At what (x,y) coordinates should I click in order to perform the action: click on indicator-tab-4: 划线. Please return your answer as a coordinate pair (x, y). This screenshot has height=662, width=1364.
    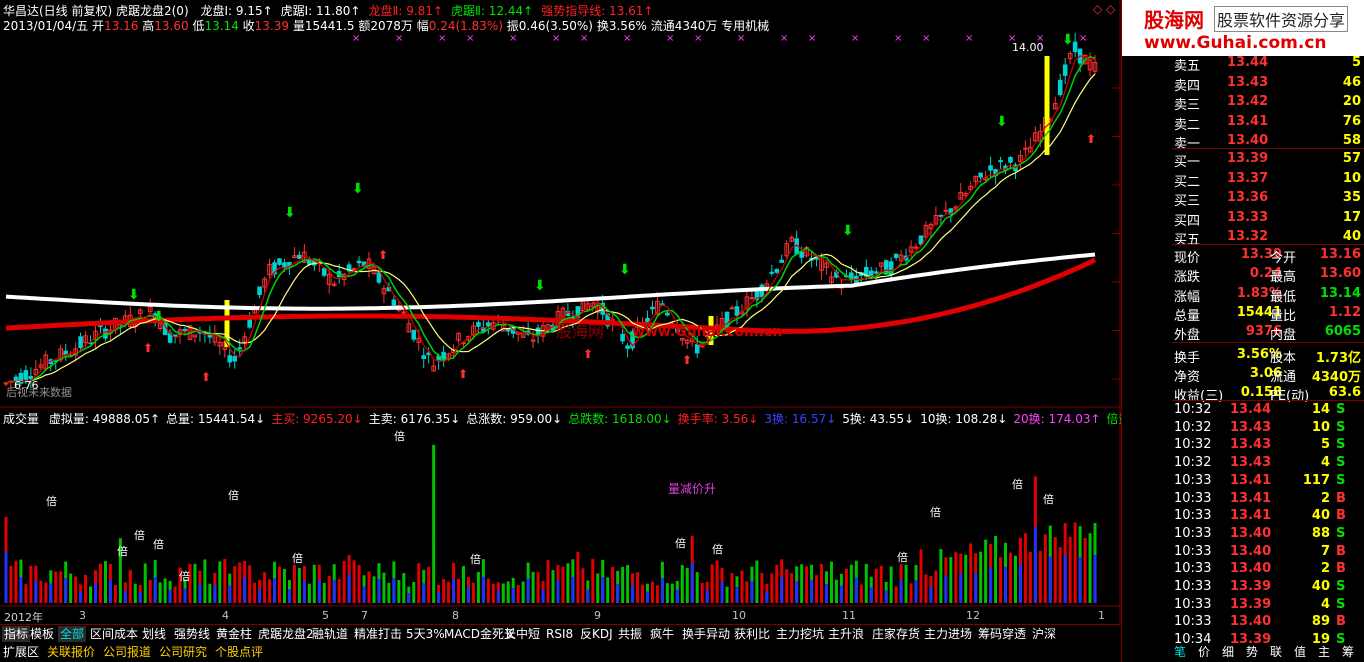
    Looking at the image, I should click on (154, 634).